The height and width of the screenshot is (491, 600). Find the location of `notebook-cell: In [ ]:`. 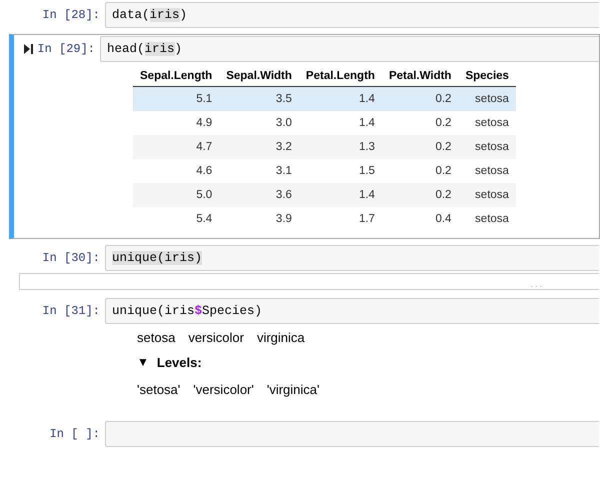

notebook-cell: In [ ]: is located at coordinates (307, 434).